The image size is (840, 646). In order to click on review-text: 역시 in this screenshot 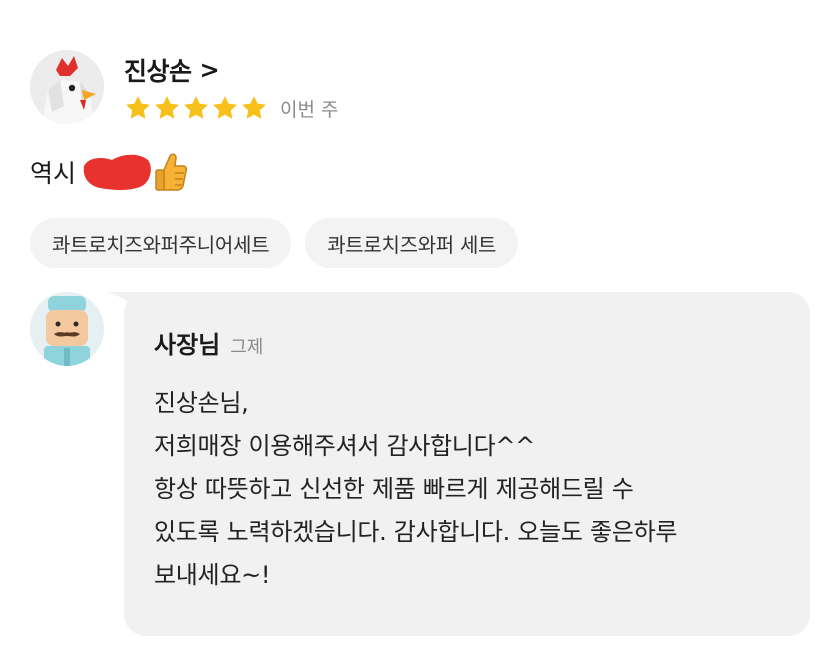, I will do `click(53, 173)`.